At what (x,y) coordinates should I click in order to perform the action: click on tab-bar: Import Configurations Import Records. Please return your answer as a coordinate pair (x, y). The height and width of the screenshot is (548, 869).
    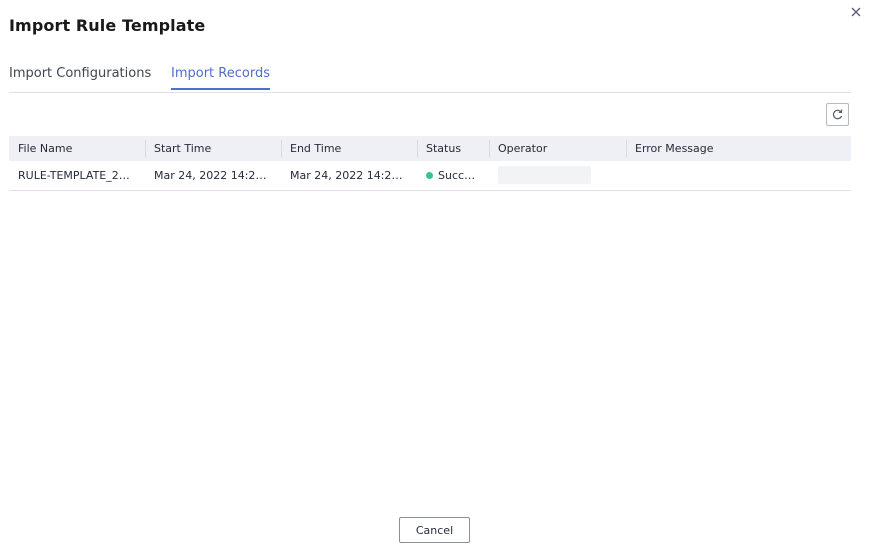
    Looking at the image, I should click on (430, 76).